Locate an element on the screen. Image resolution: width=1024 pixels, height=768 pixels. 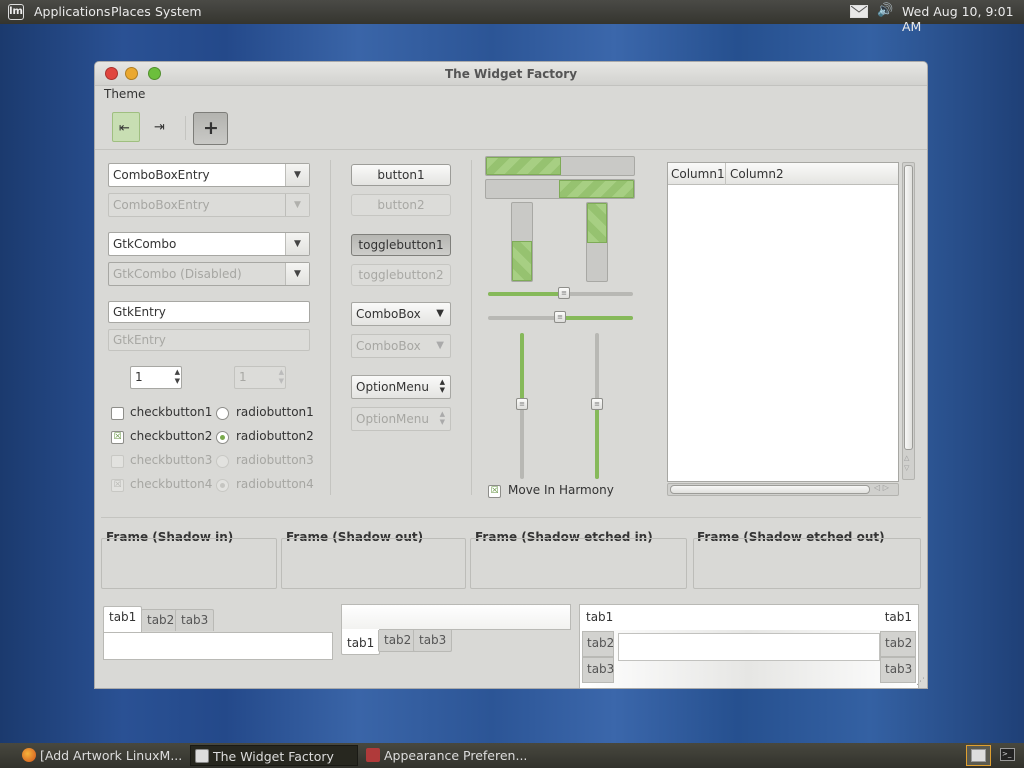
vscale2-fill is located at coordinates (597, 442).